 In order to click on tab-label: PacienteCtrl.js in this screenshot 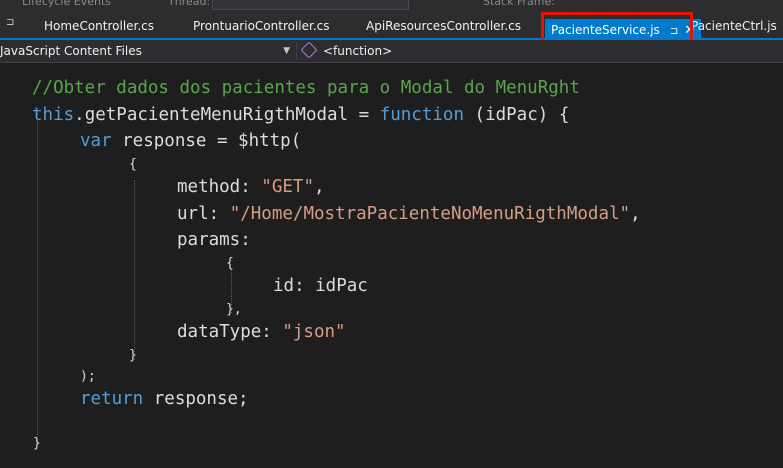, I will do `click(734, 26)`.